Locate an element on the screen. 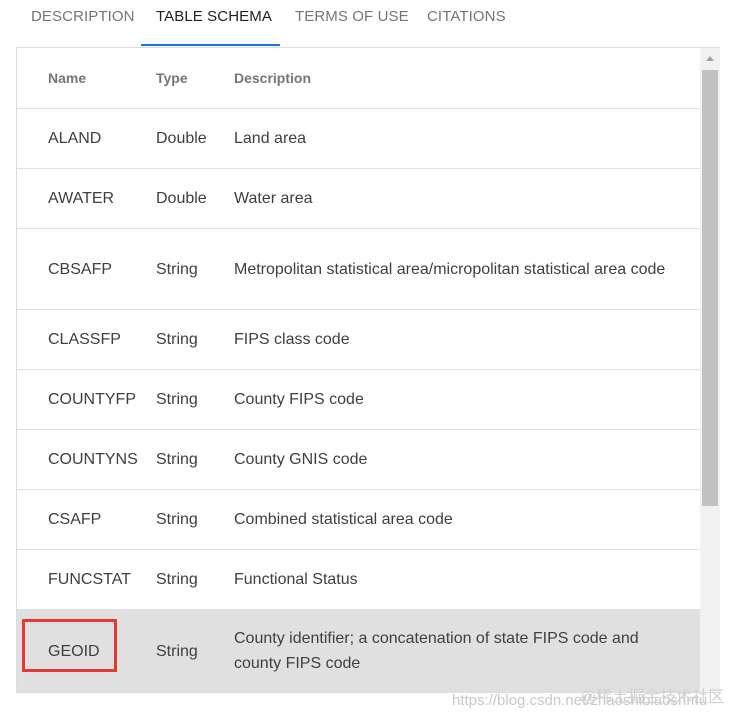 The width and height of the screenshot is (738, 722). field-description: Functional Status is located at coordinates (296, 579).